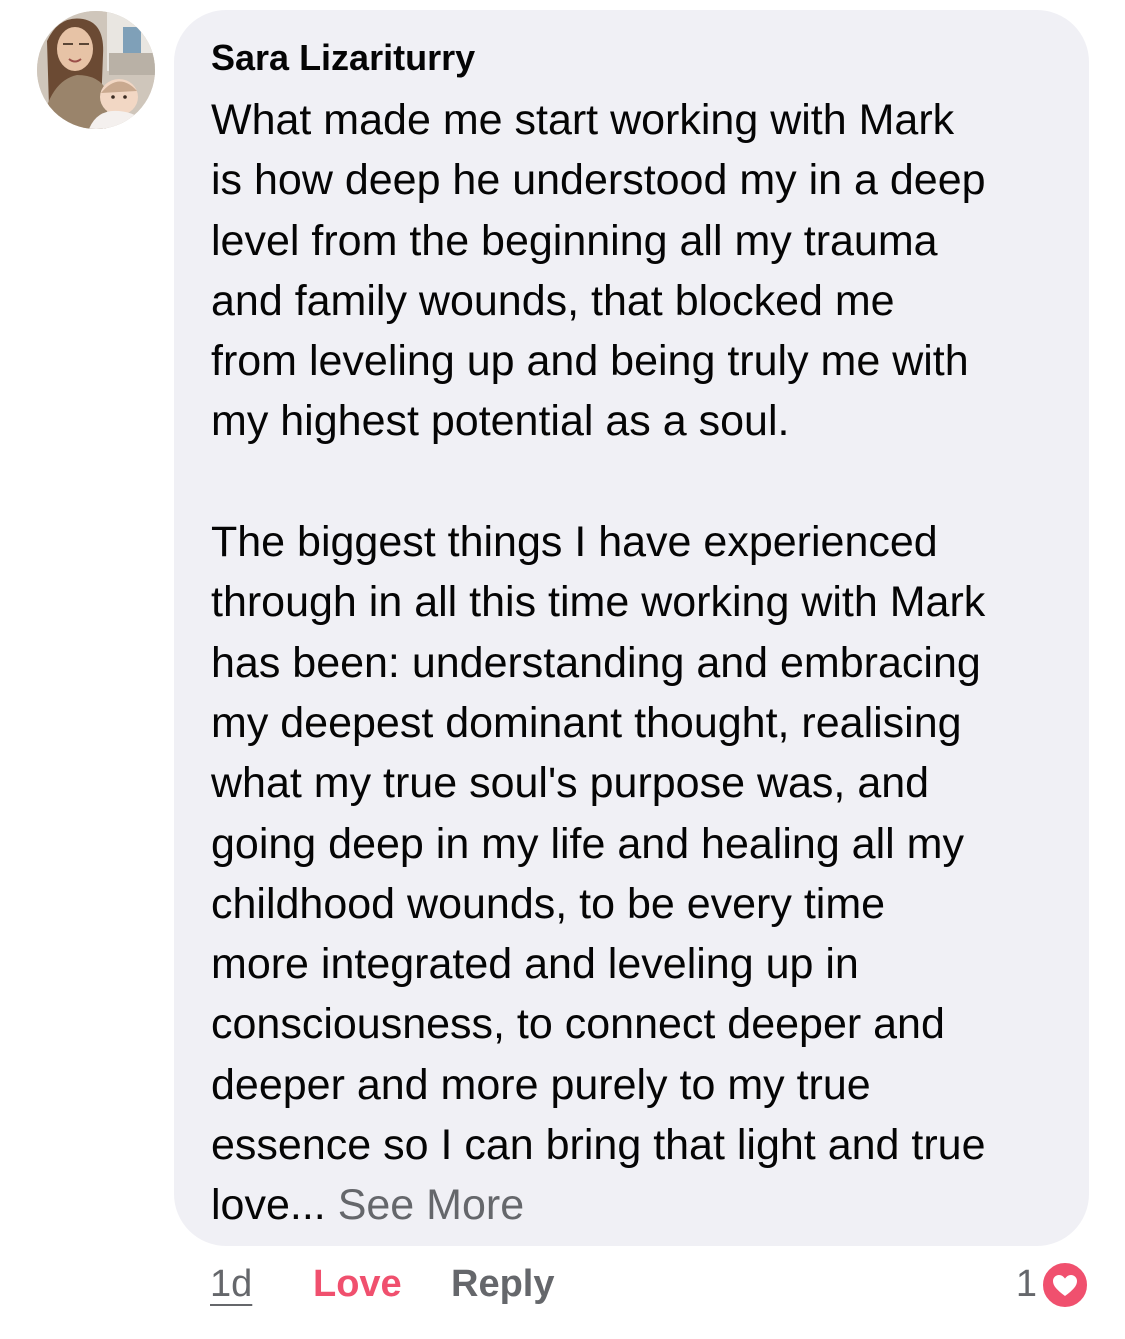 This screenshot has width=1125, height=1339. What do you see at coordinates (570, 783) in the screenshot?
I see `comment-line: what my true soul's purpose was, and` at bounding box center [570, 783].